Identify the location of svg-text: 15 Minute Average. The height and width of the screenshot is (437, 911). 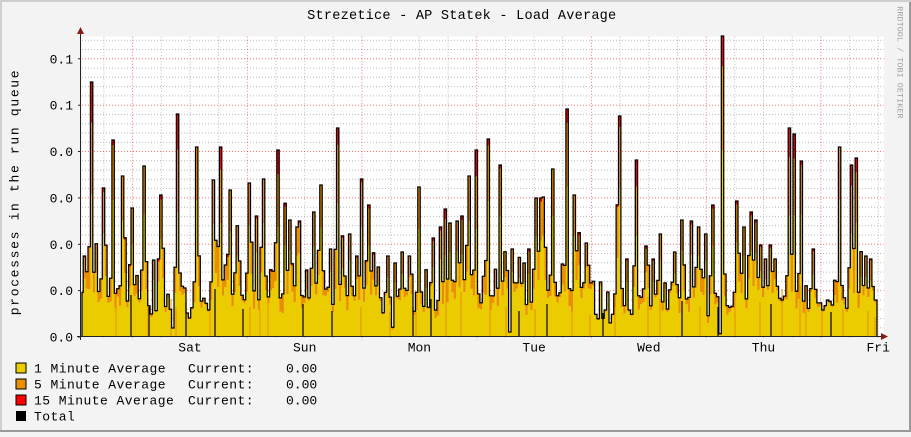
(104, 401).